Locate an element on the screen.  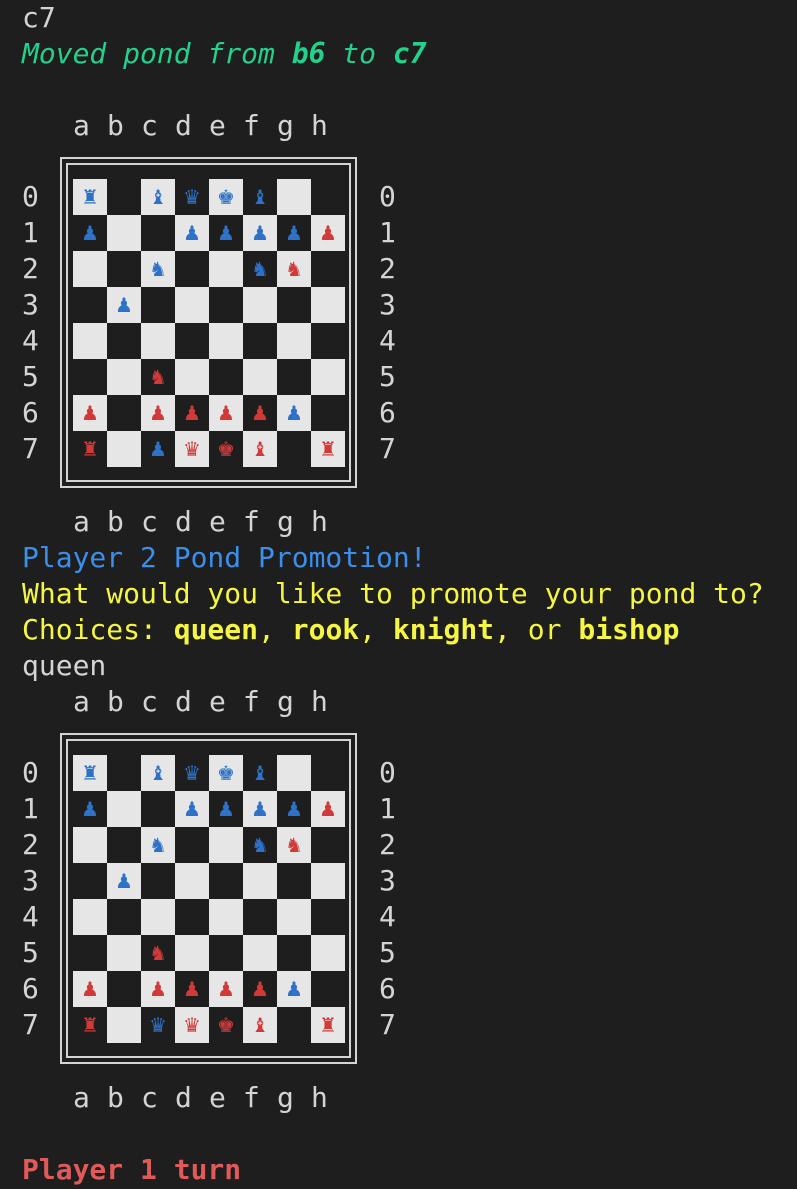
square-c7: ♟ is located at coordinates (158, 449).